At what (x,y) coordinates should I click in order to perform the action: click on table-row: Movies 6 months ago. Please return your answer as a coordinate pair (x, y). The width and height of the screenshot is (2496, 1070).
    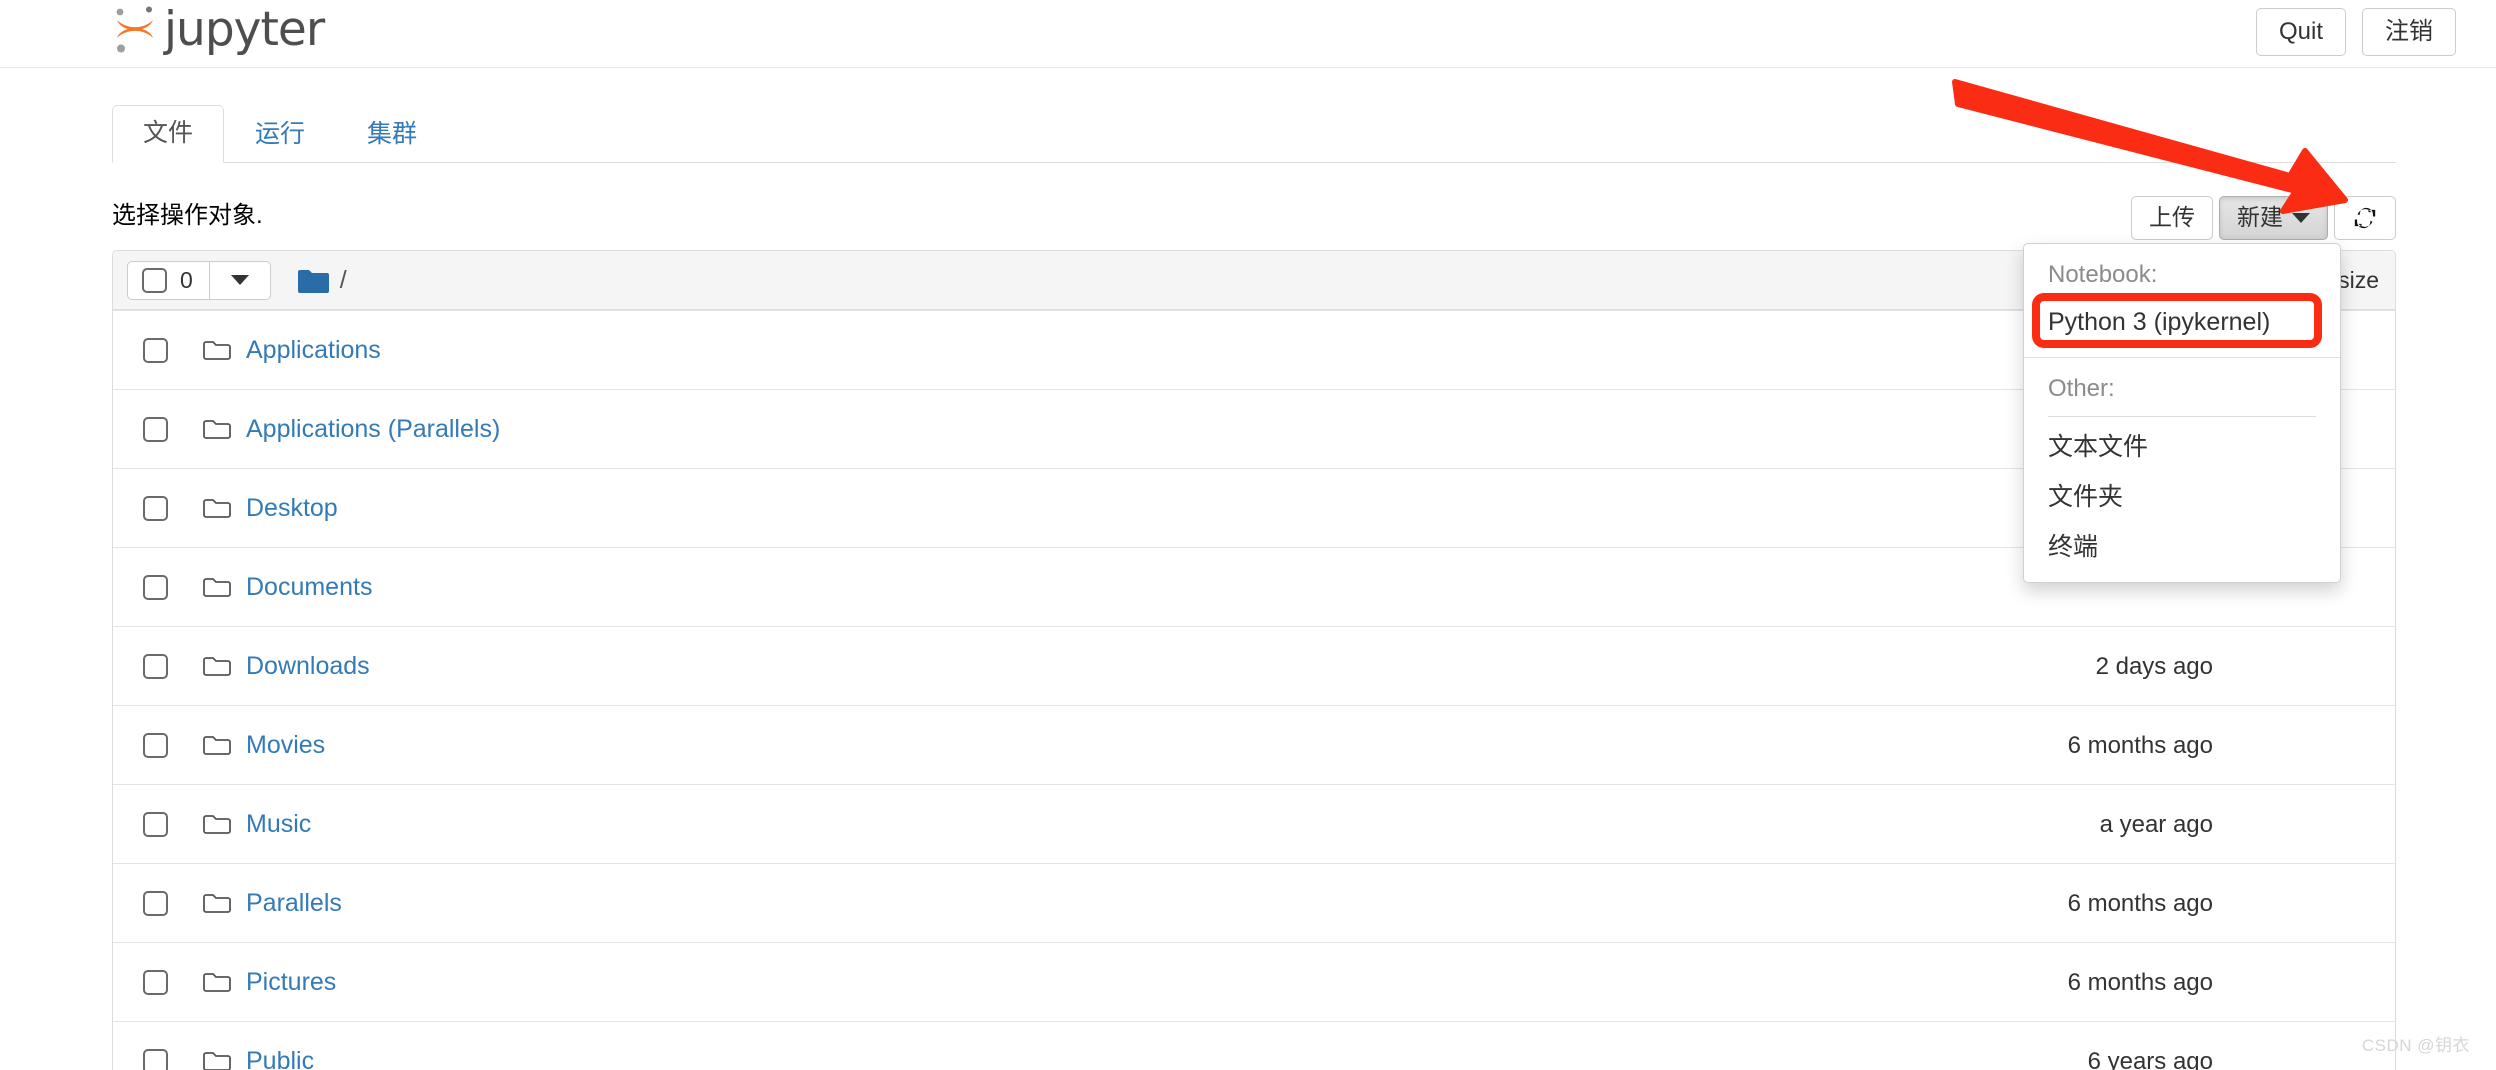
    Looking at the image, I should click on (1254, 744).